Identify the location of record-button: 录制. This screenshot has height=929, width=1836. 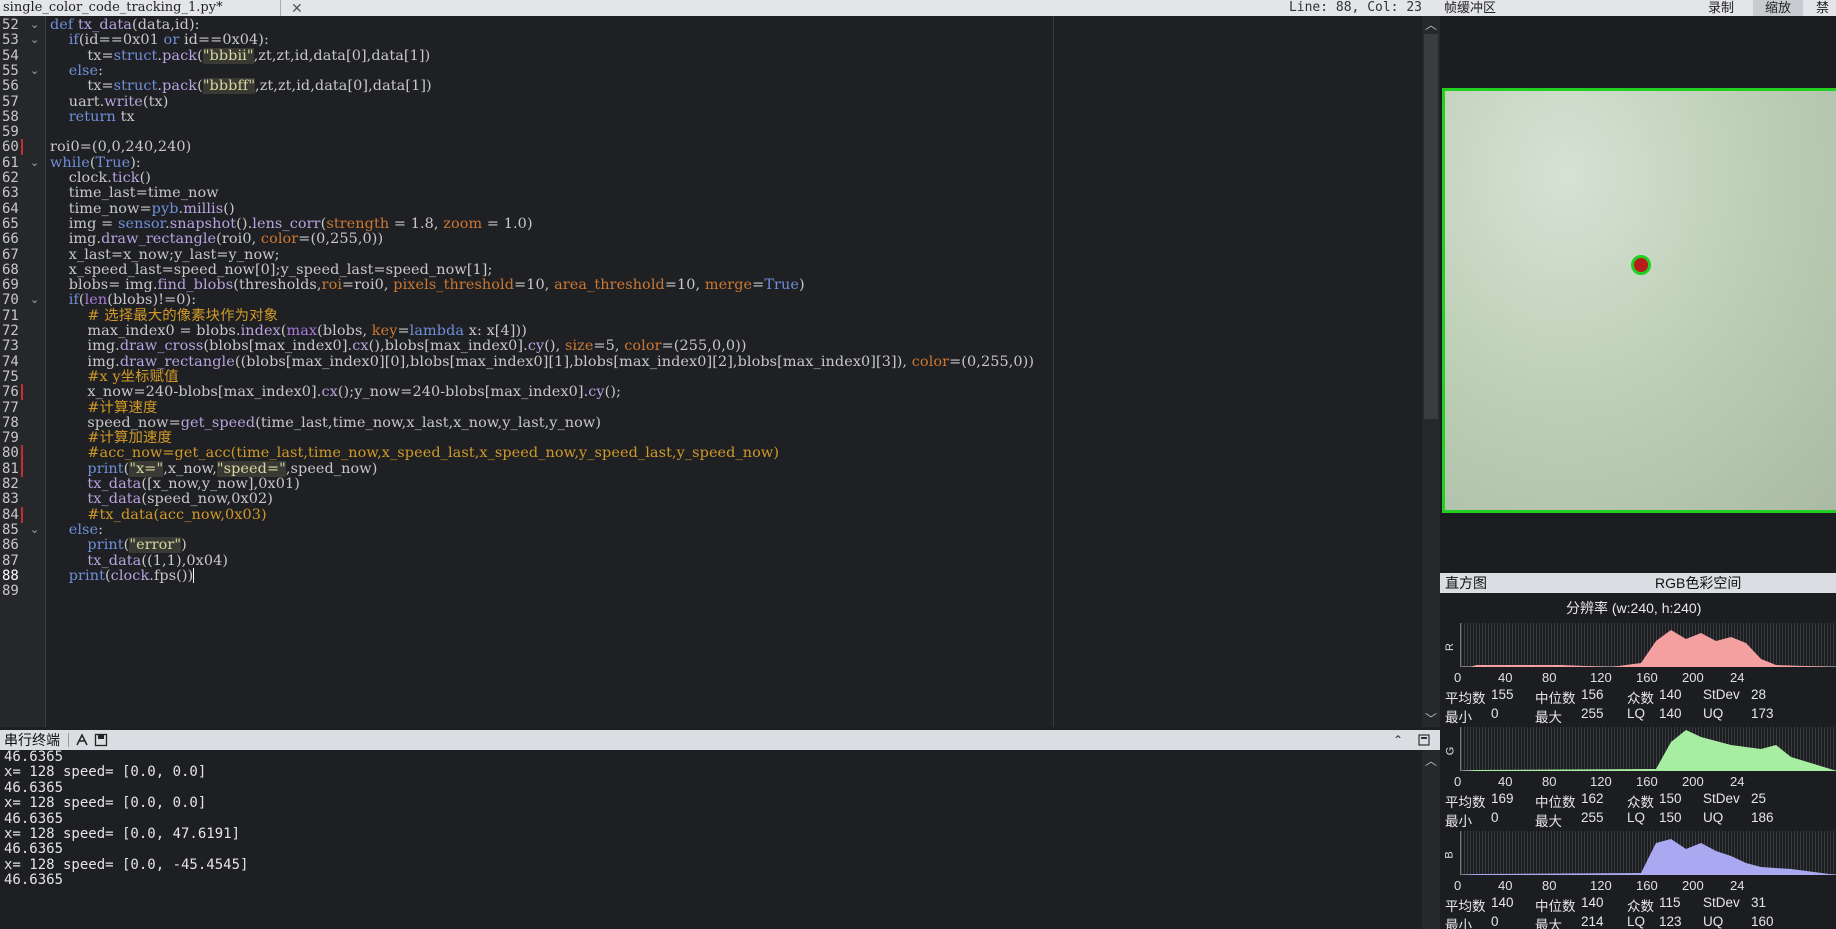
(1721, 8).